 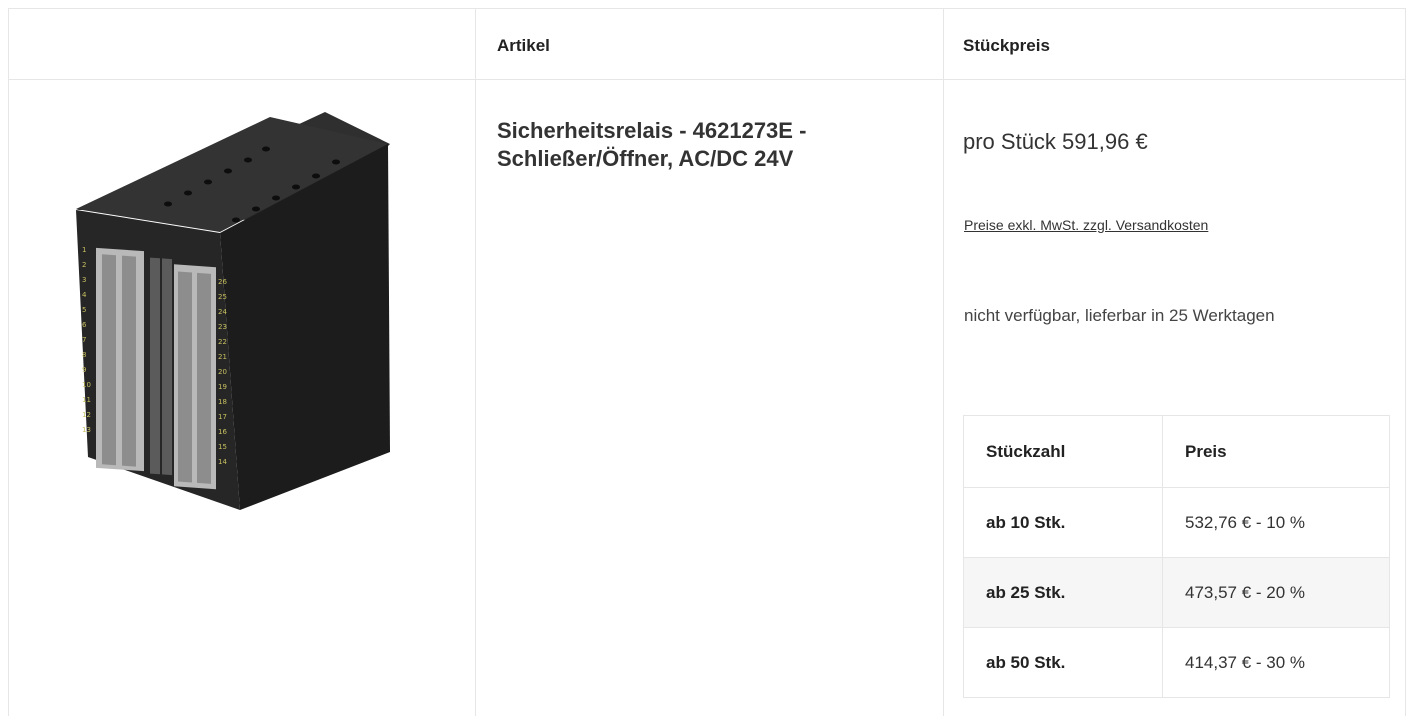 I want to click on tier-header-price: Preis, so click(x=1275, y=451).